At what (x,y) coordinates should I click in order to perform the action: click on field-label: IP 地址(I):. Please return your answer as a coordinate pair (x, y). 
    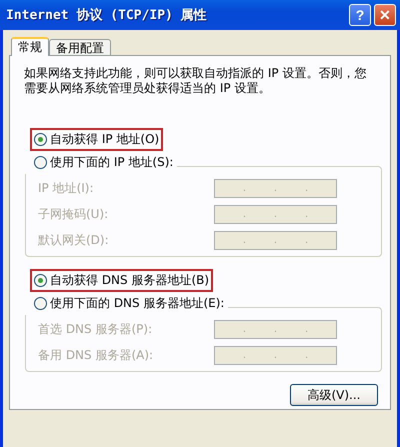
    Looking at the image, I should click on (66, 188).